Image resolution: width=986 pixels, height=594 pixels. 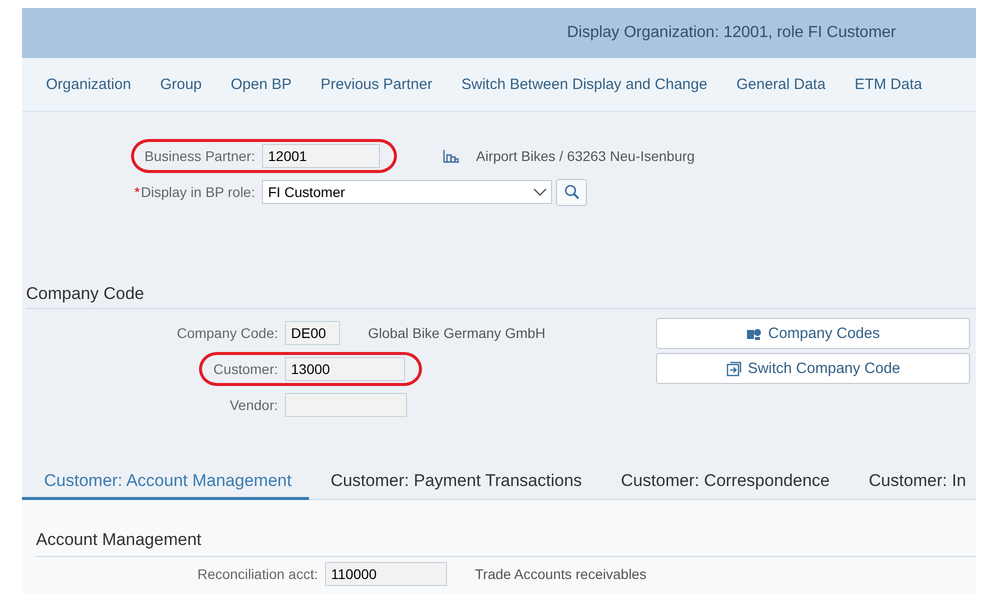 What do you see at coordinates (345, 369) in the screenshot?
I see `input-field: 13000` at bounding box center [345, 369].